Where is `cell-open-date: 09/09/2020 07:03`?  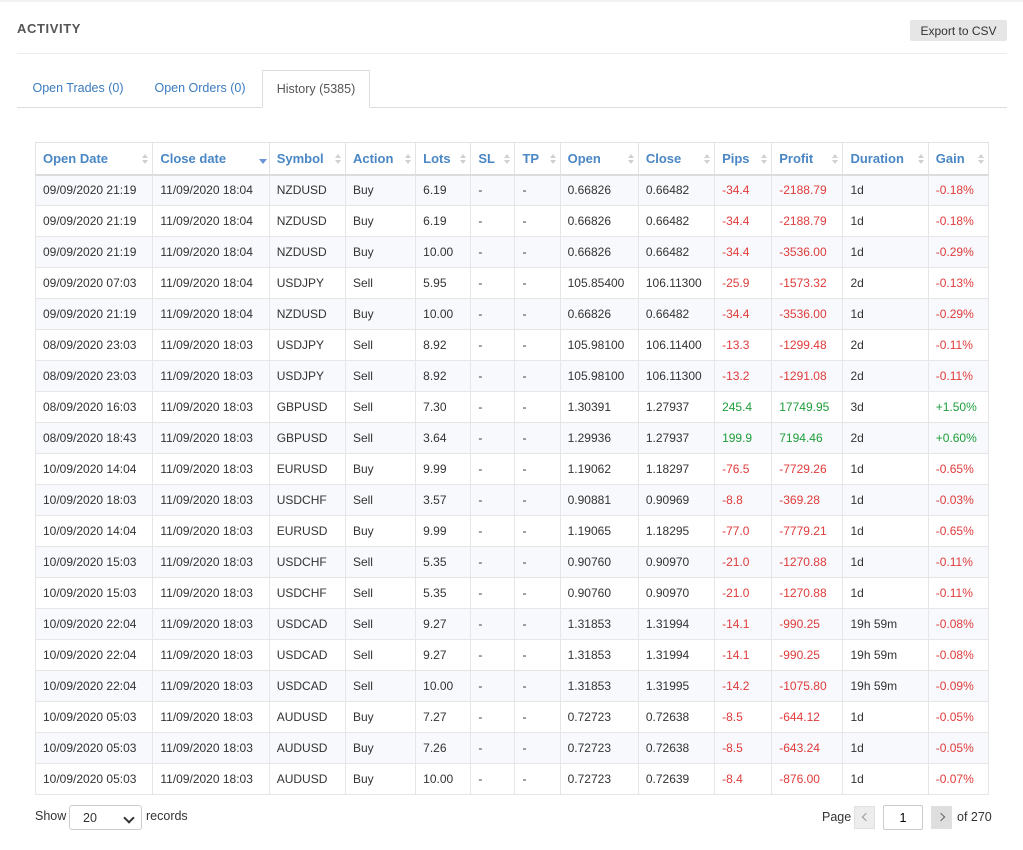
cell-open-date: 09/09/2020 07:03 is located at coordinates (94, 283).